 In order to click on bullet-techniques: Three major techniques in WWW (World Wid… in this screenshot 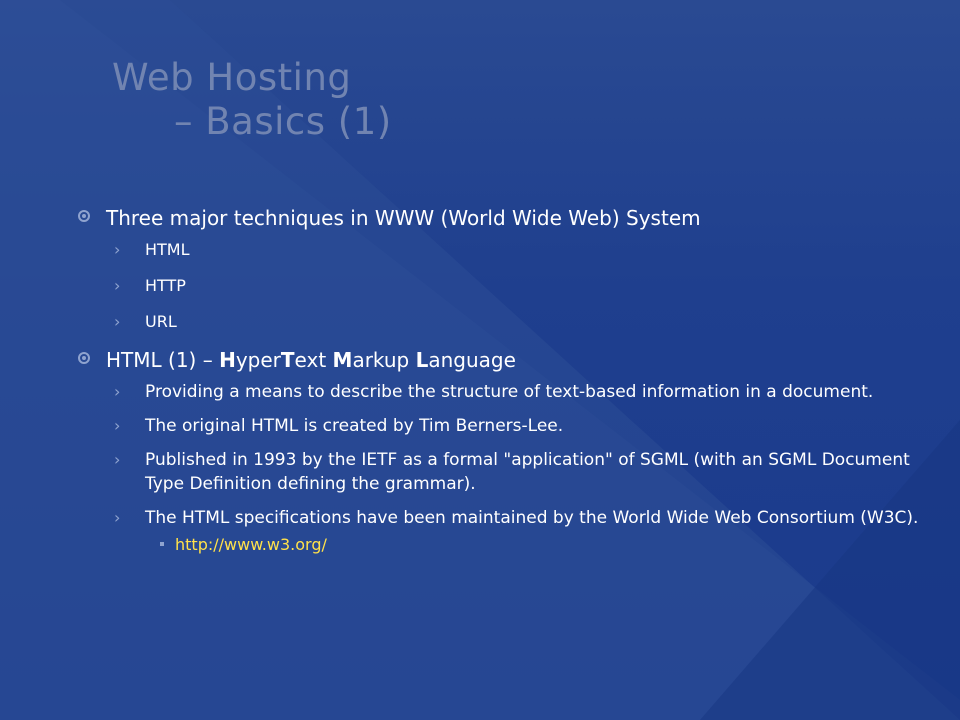, I will do `click(503, 218)`.